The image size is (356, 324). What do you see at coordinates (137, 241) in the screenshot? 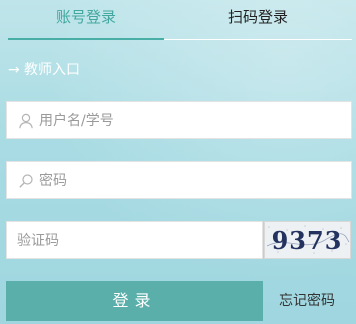
I see `captcha-input` at bounding box center [137, 241].